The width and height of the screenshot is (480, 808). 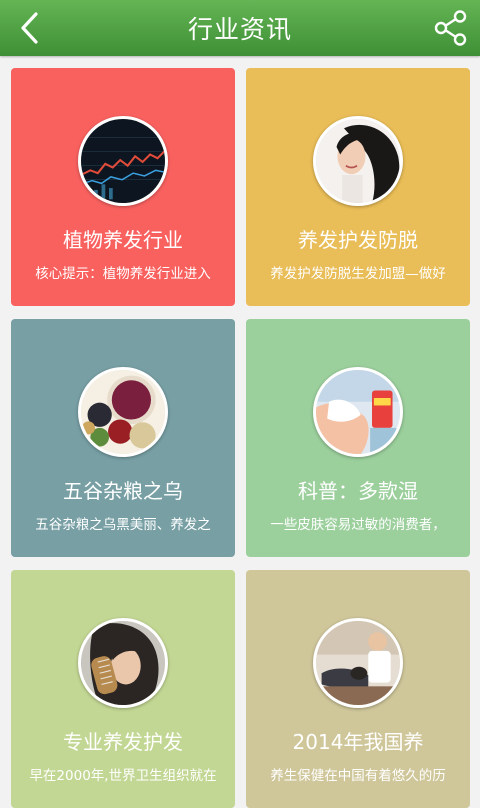 I want to click on card-summary: 五谷杂粮之乌黑美丽、养发之, so click(x=123, y=525).